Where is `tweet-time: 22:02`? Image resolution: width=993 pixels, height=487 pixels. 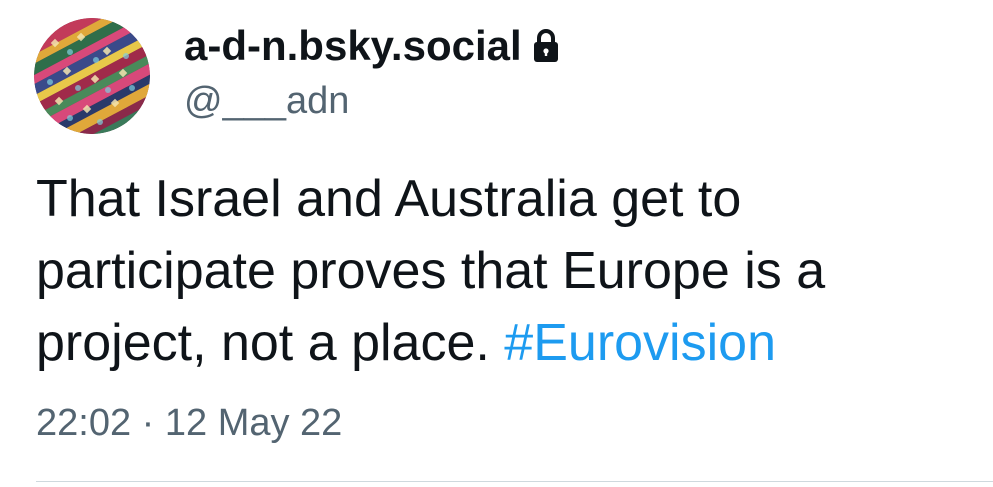
tweet-time: 22:02 is located at coordinates (83, 423).